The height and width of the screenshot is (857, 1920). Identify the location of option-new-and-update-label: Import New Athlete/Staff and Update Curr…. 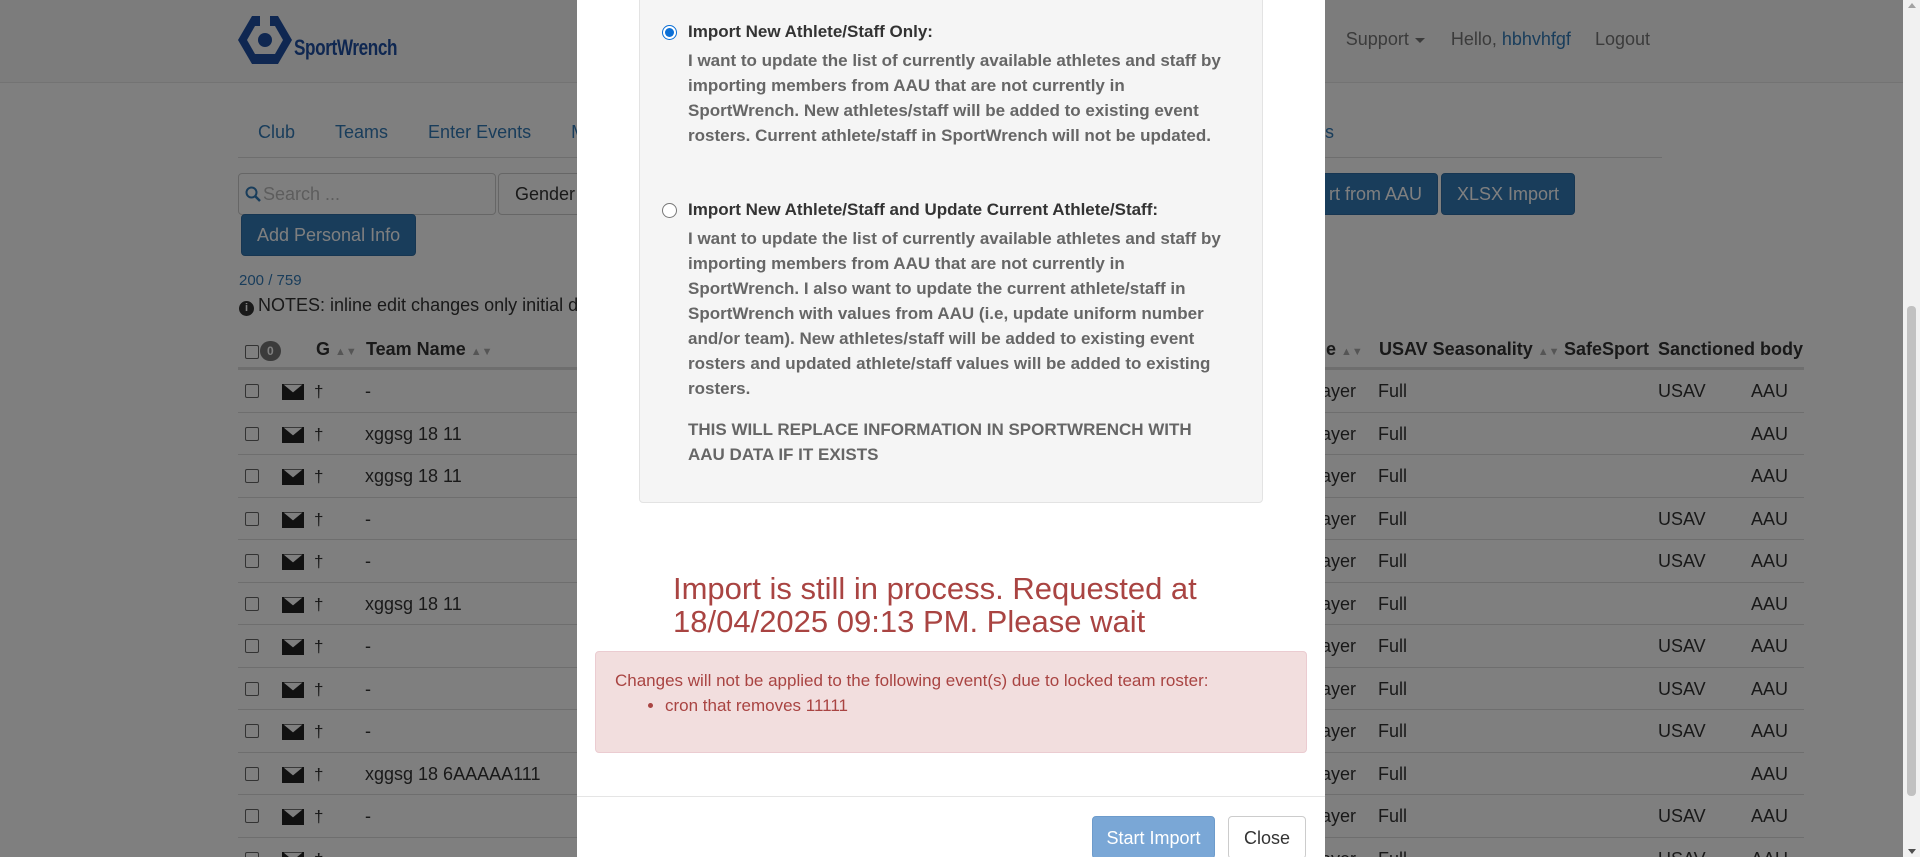
(945, 210).